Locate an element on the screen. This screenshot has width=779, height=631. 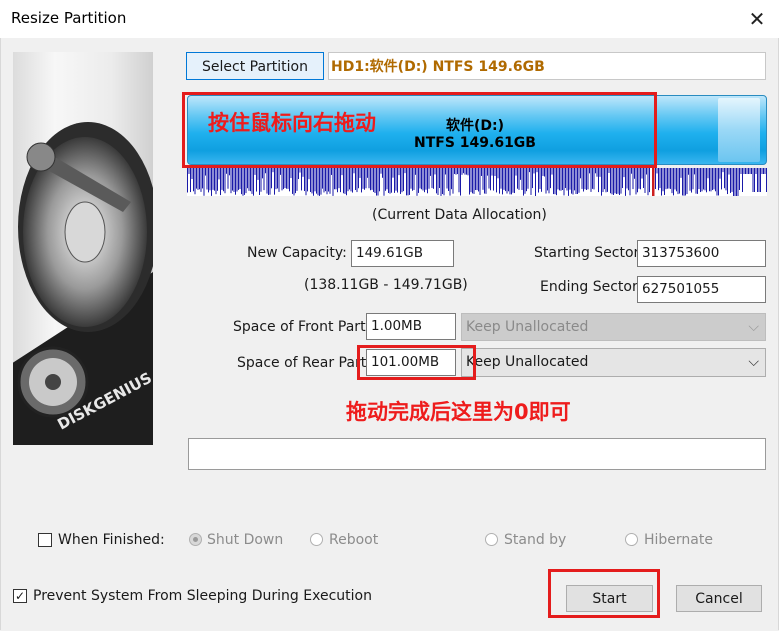
window-title: Resize Partition is located at coordinates (69, 18).